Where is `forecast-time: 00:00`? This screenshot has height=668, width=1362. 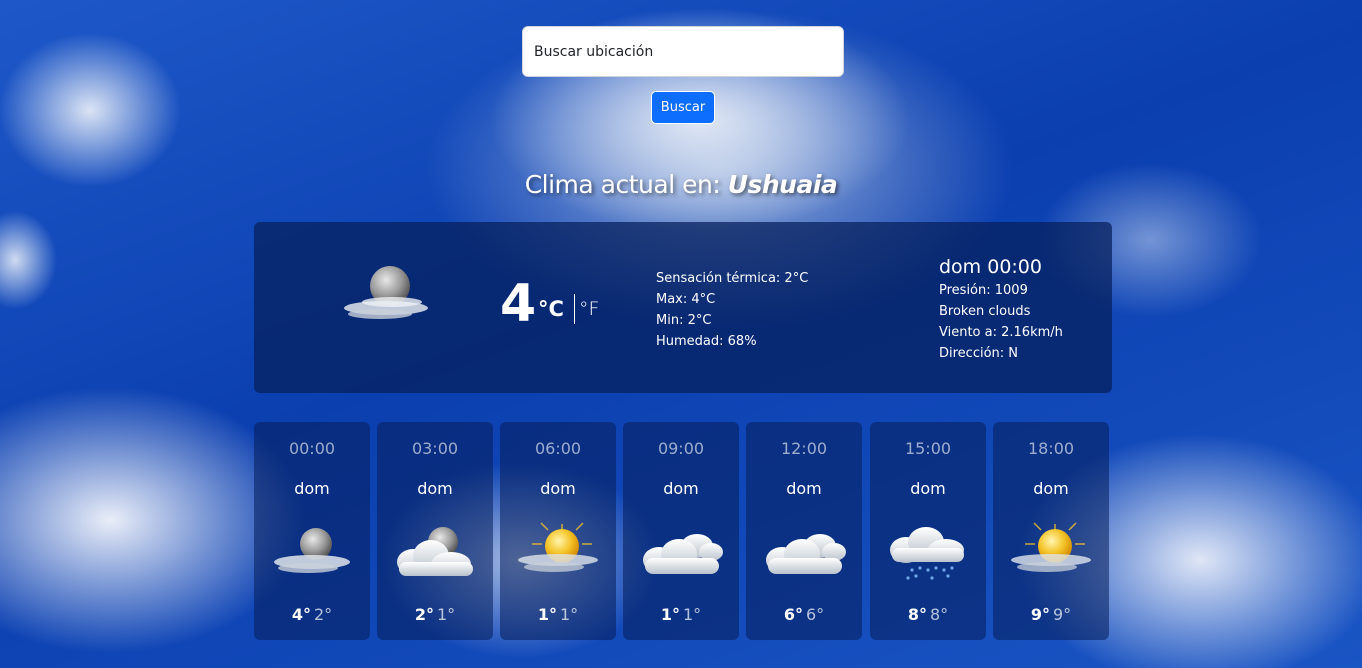
forecast-time: 00:00 is located at coordinates (312, 448).